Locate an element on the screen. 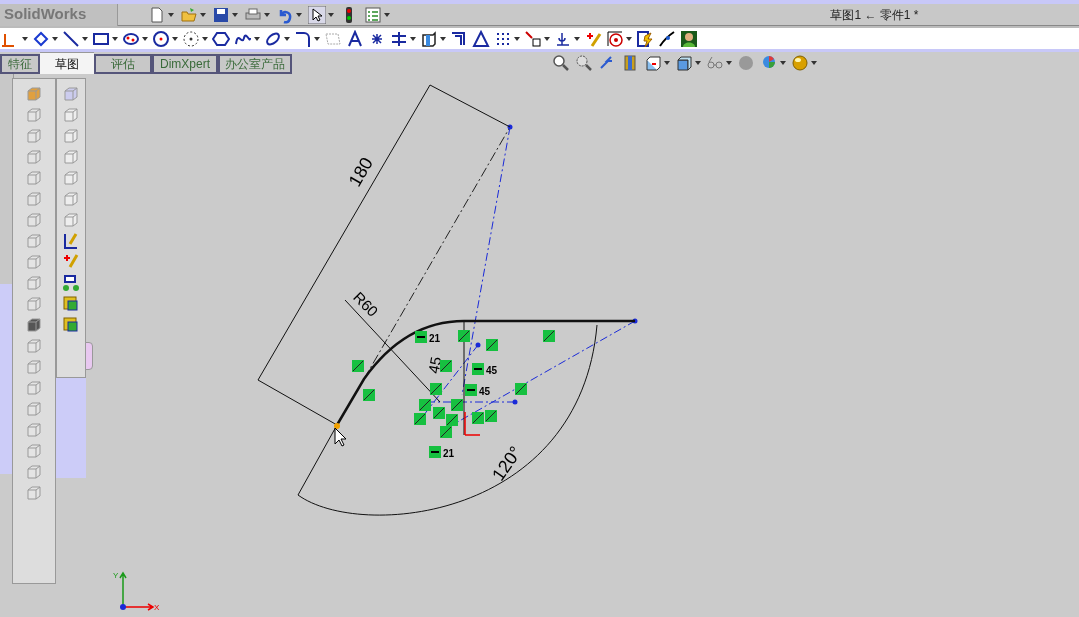 The width and height of the screenshot is (1079, 617). tab: 特征 is located at coordinates (20, 64).